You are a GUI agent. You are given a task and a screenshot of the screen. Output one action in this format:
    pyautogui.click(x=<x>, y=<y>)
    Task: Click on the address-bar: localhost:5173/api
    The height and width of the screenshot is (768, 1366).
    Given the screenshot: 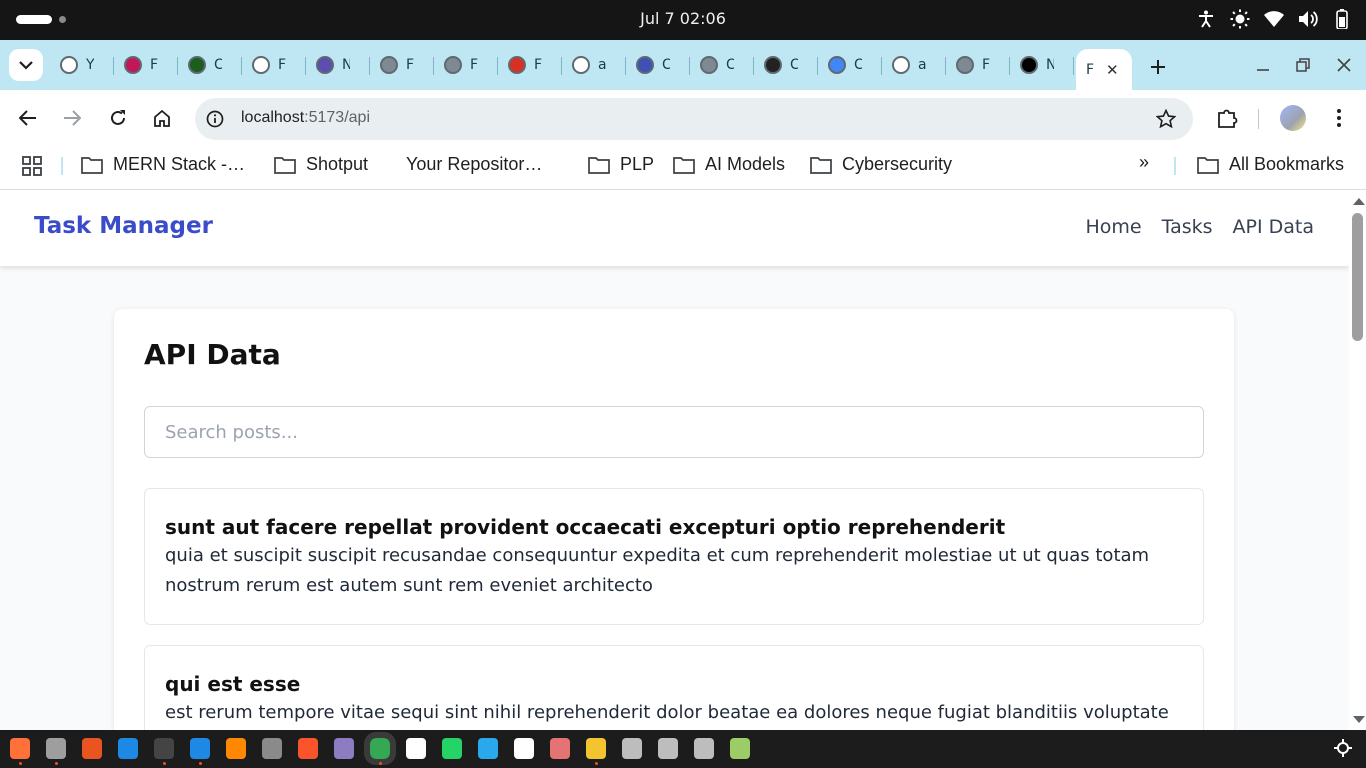 What is the action you would take?
    pyautogui.click(x=694, y=119)
    